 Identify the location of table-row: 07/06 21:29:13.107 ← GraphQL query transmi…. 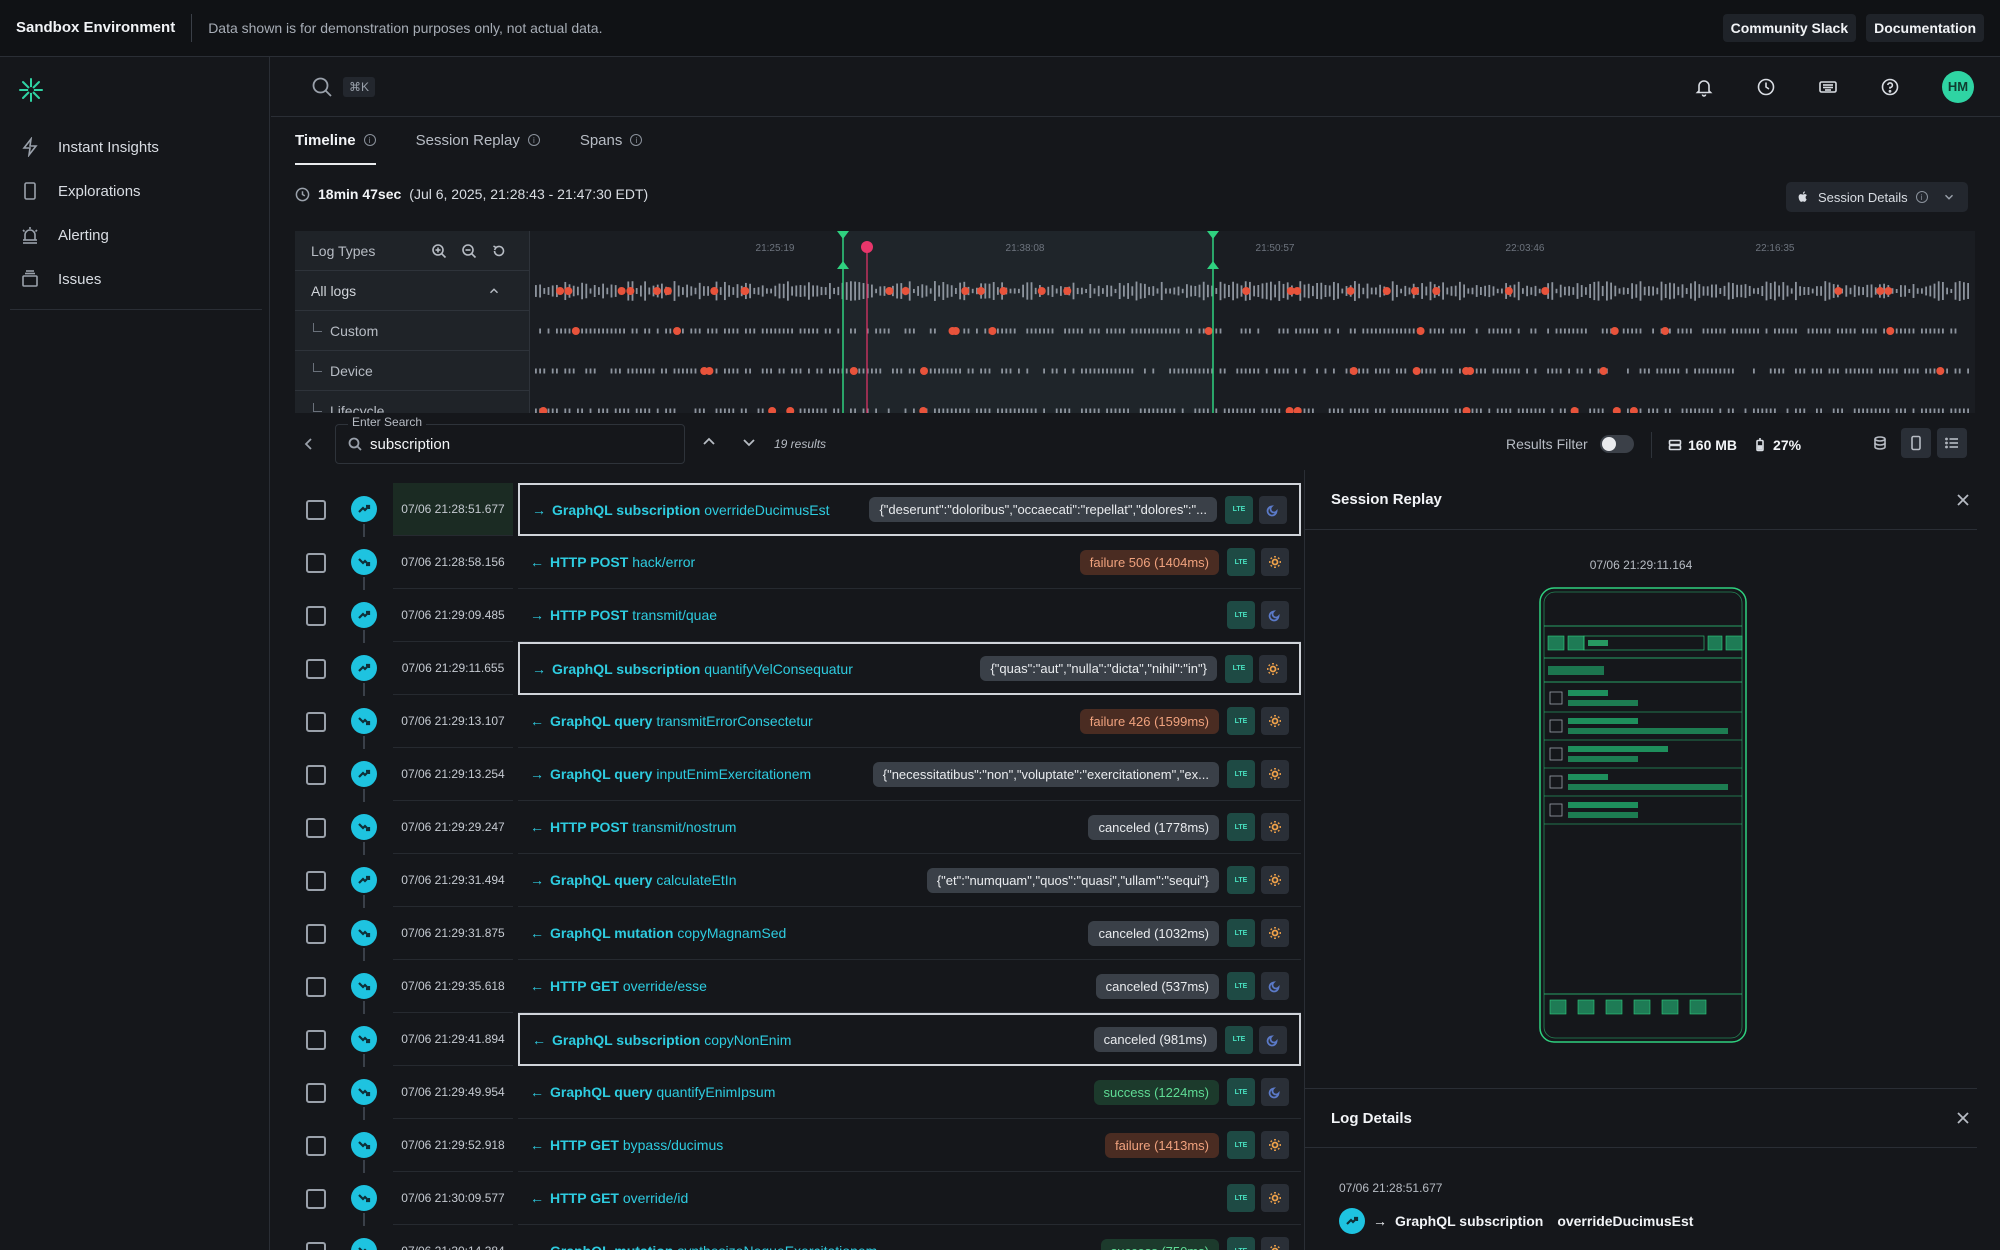
(787, 722).